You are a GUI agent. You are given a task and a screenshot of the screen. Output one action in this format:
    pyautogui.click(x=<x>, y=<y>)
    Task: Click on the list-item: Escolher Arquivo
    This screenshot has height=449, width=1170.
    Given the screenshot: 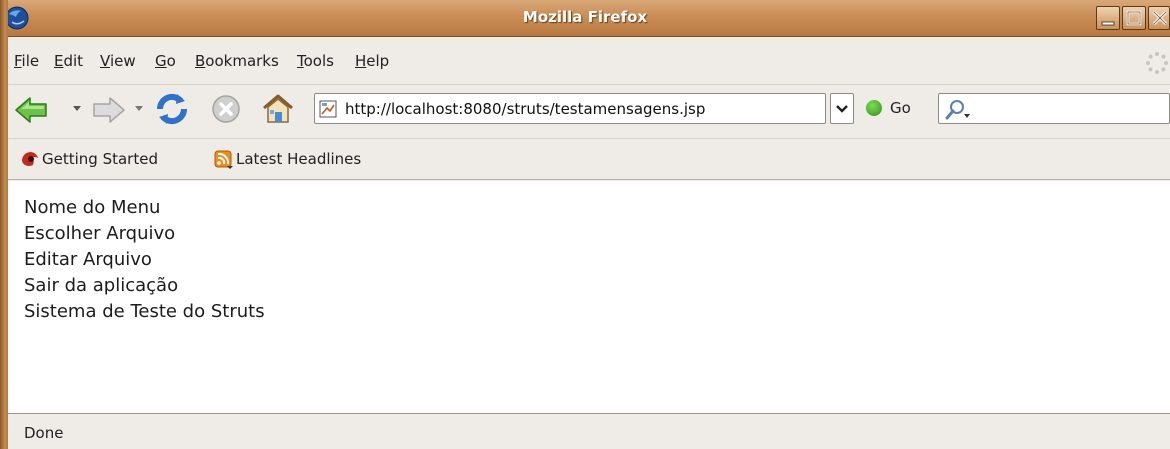 What is the action you would take?
    pyautogui.click(x=100, y=233)
    